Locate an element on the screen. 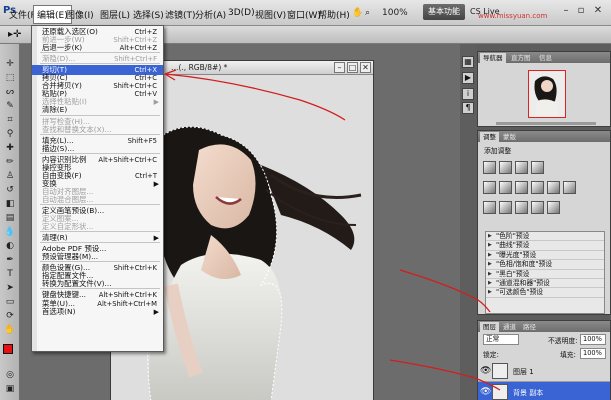 This screenshot has height=400, width=611. restore-icon: ▫ is located at coordinates (581, 12).